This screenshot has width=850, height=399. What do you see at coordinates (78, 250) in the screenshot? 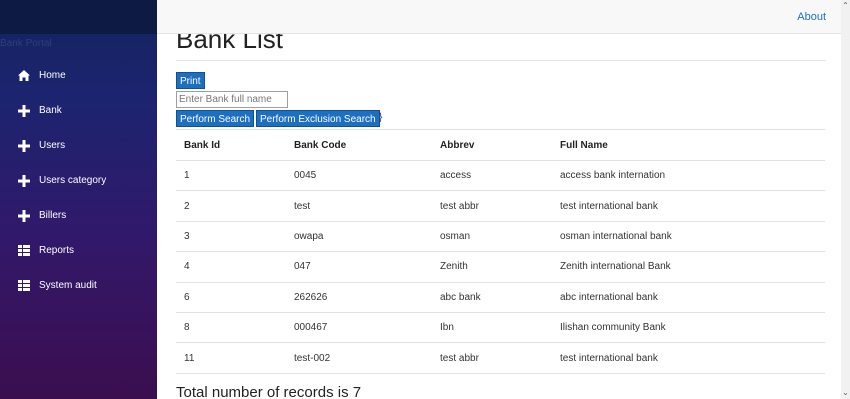
I see `sidebar-item-reports: Reports` at bounding box center [78, 250].